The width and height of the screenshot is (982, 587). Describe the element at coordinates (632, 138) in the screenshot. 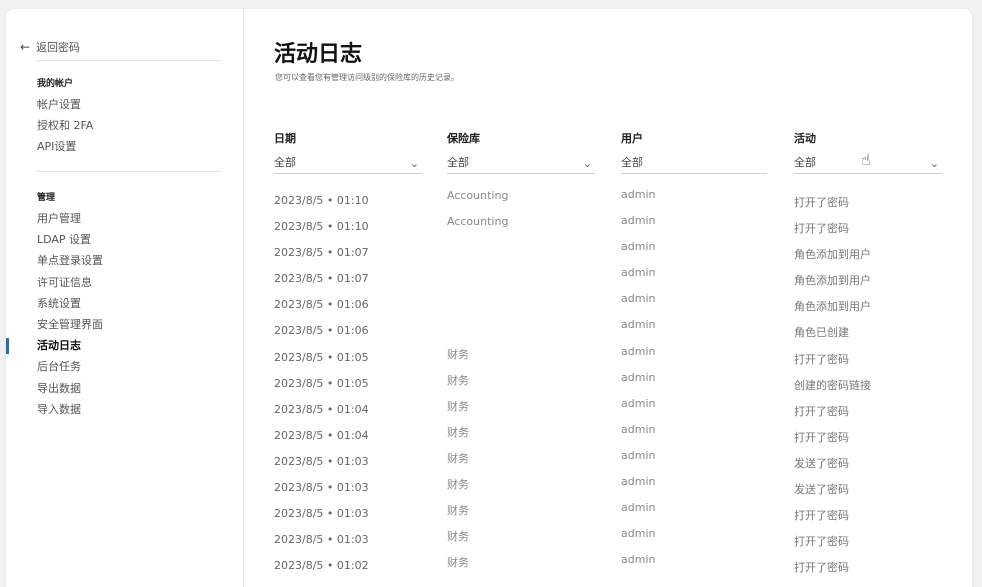

I see `column-header-user: 用户` at that location.